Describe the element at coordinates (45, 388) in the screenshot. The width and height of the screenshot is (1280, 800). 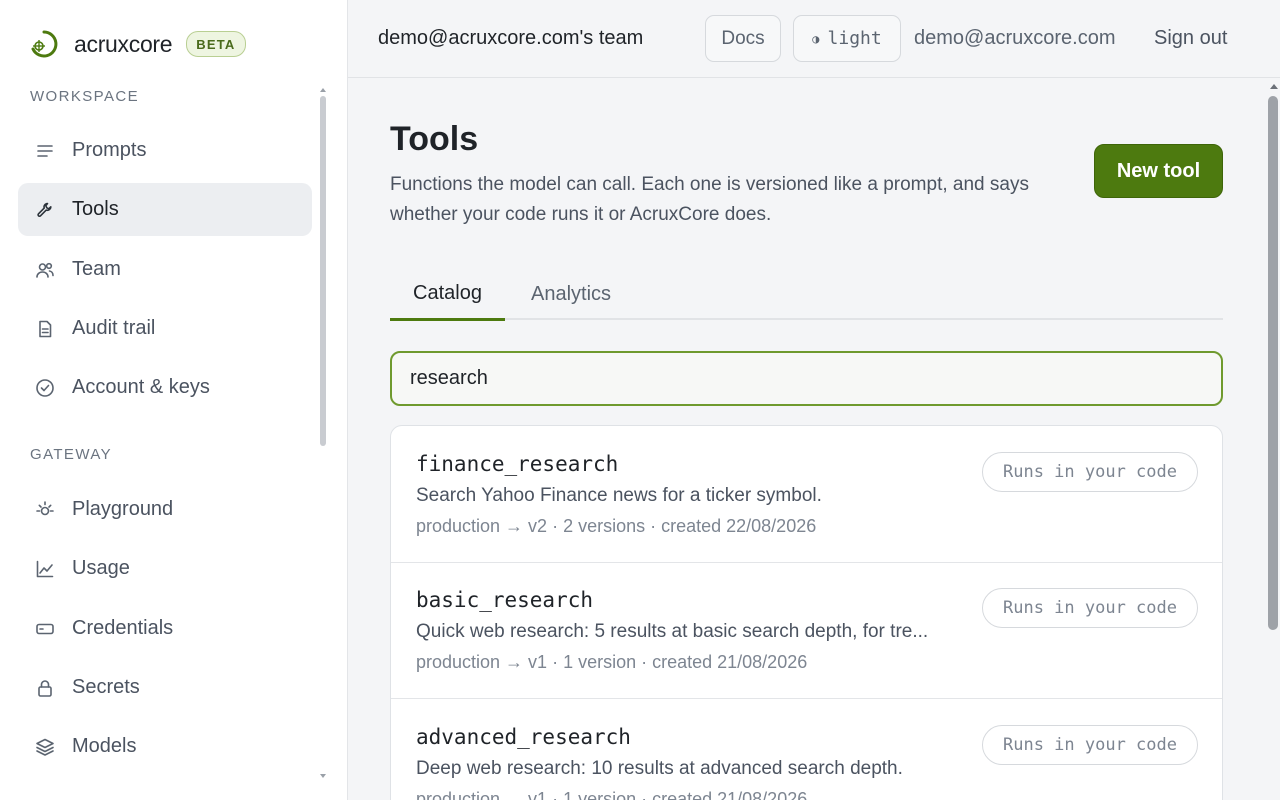
I see `check-circle-icon` at that location.